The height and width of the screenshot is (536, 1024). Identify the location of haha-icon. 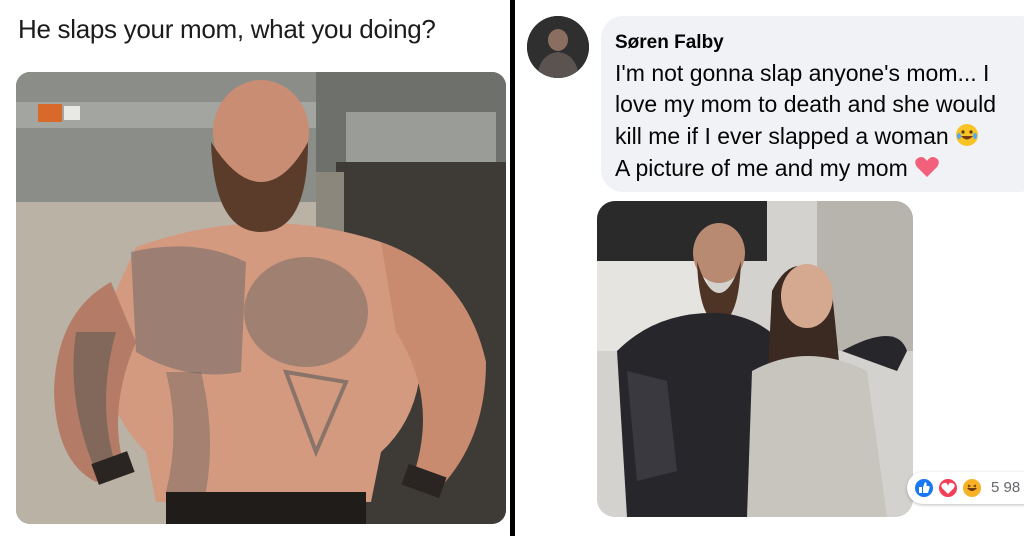
(972, 488).